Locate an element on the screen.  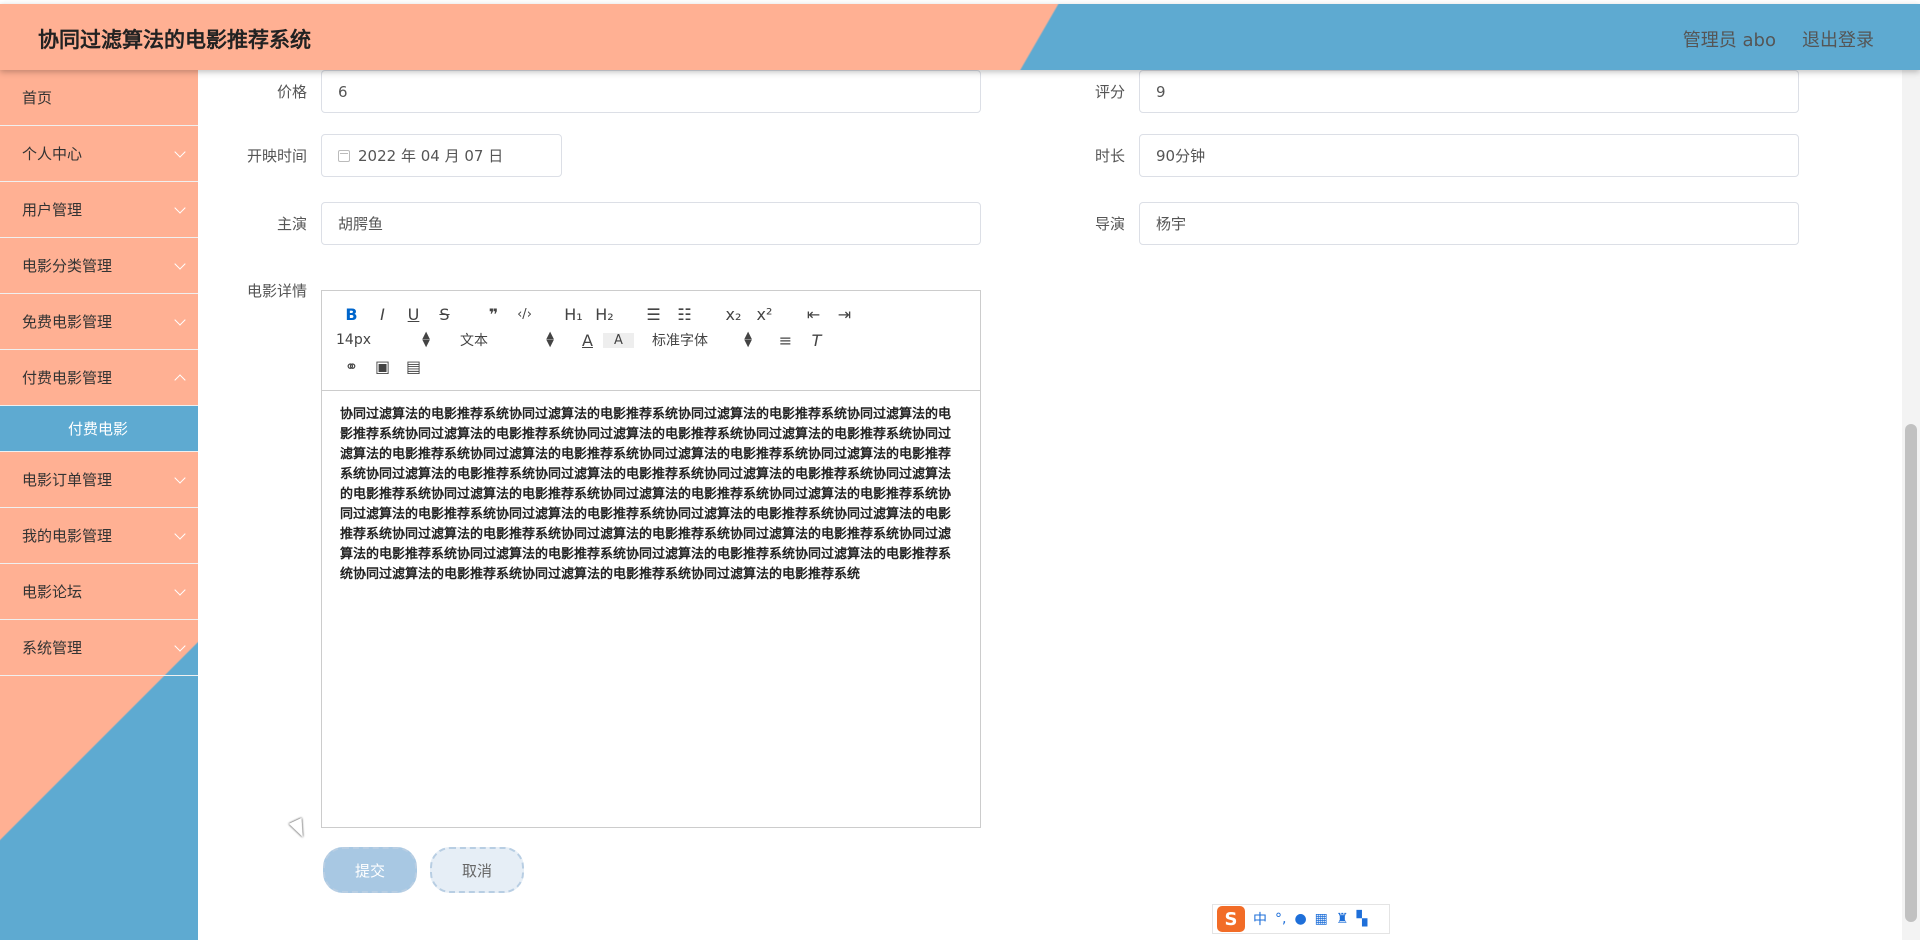
superscript-button: x² is located at coordinates (764, 314).